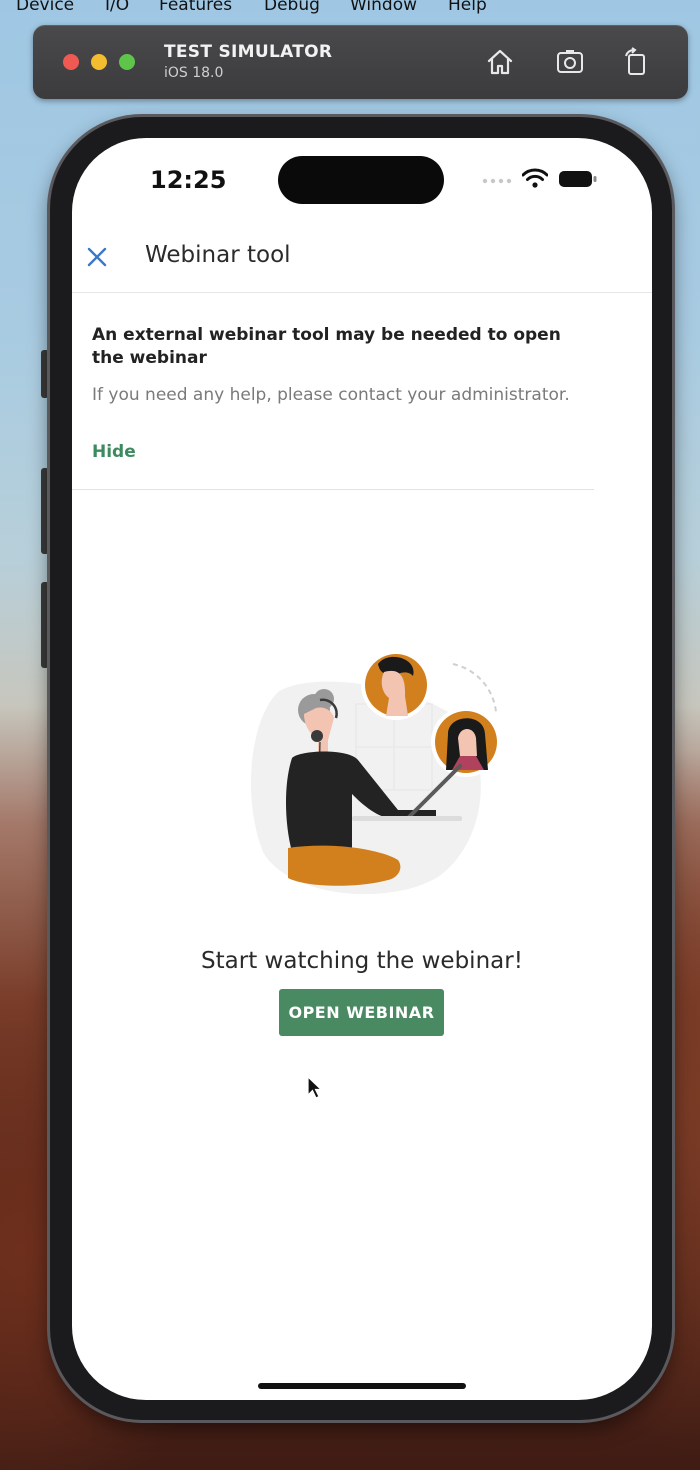 The width and height of the screenshot is (700, 1470). Describe the element at coordinates (99, 62) in the screenshot. I see `minimize-window-button` at that location.